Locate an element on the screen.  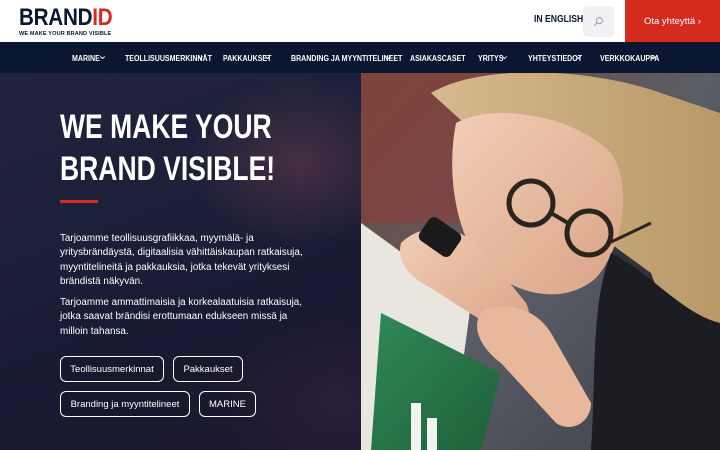
pakkaukset-button: Pakkaukset is located at coordinates (208, 369).